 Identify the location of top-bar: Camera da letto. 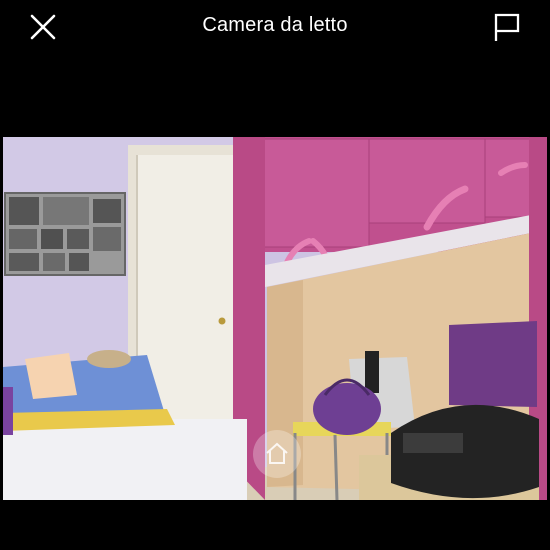
(275, 27).